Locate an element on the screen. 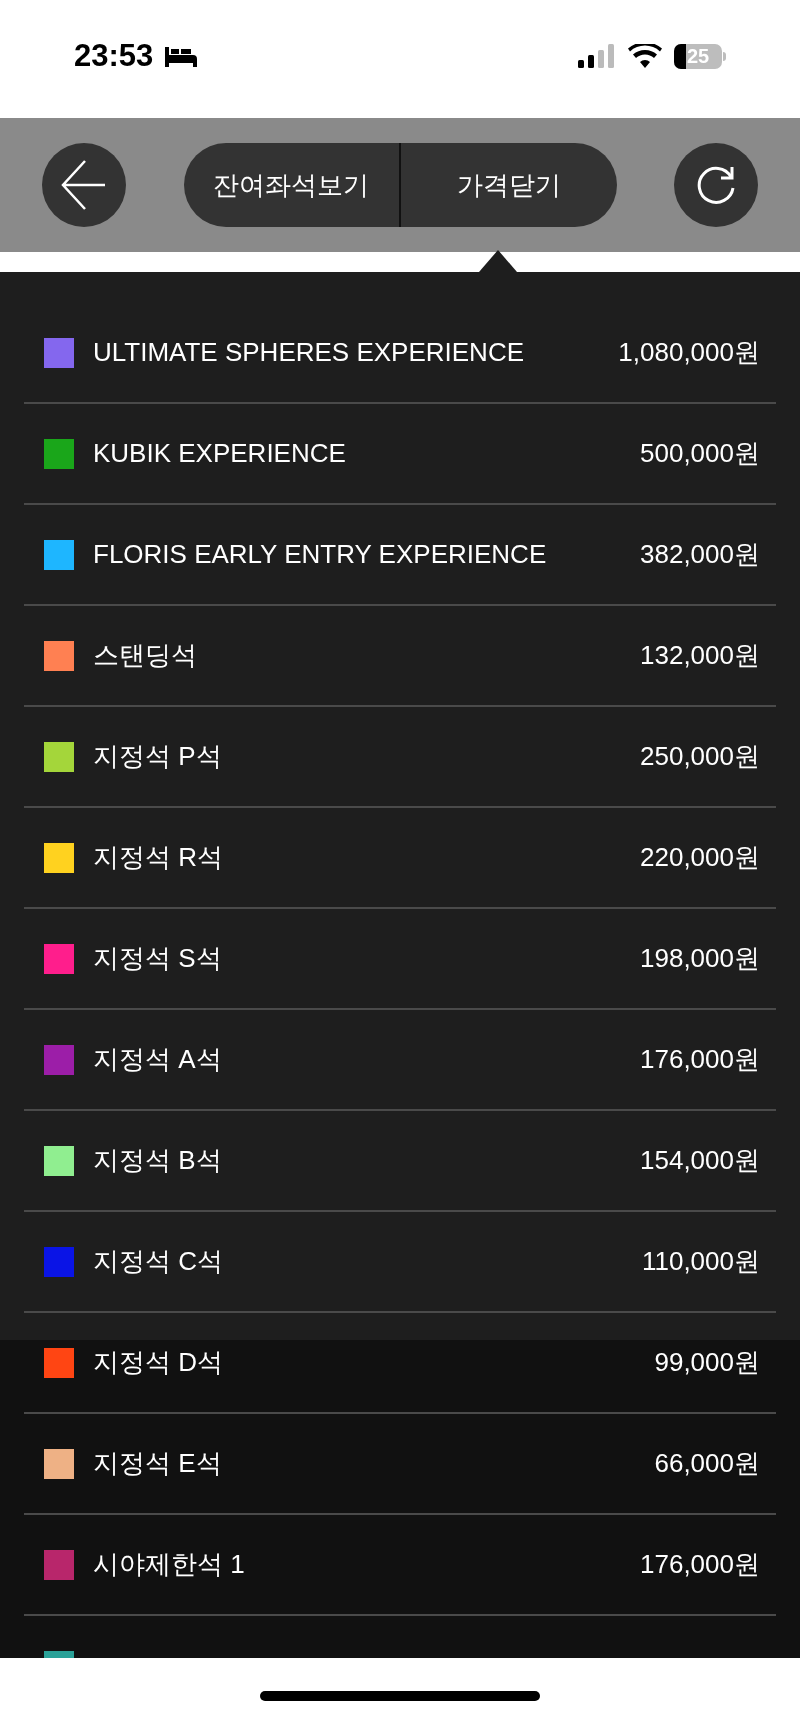  price-text: 198,000원 is located at coordinates (700, 958).